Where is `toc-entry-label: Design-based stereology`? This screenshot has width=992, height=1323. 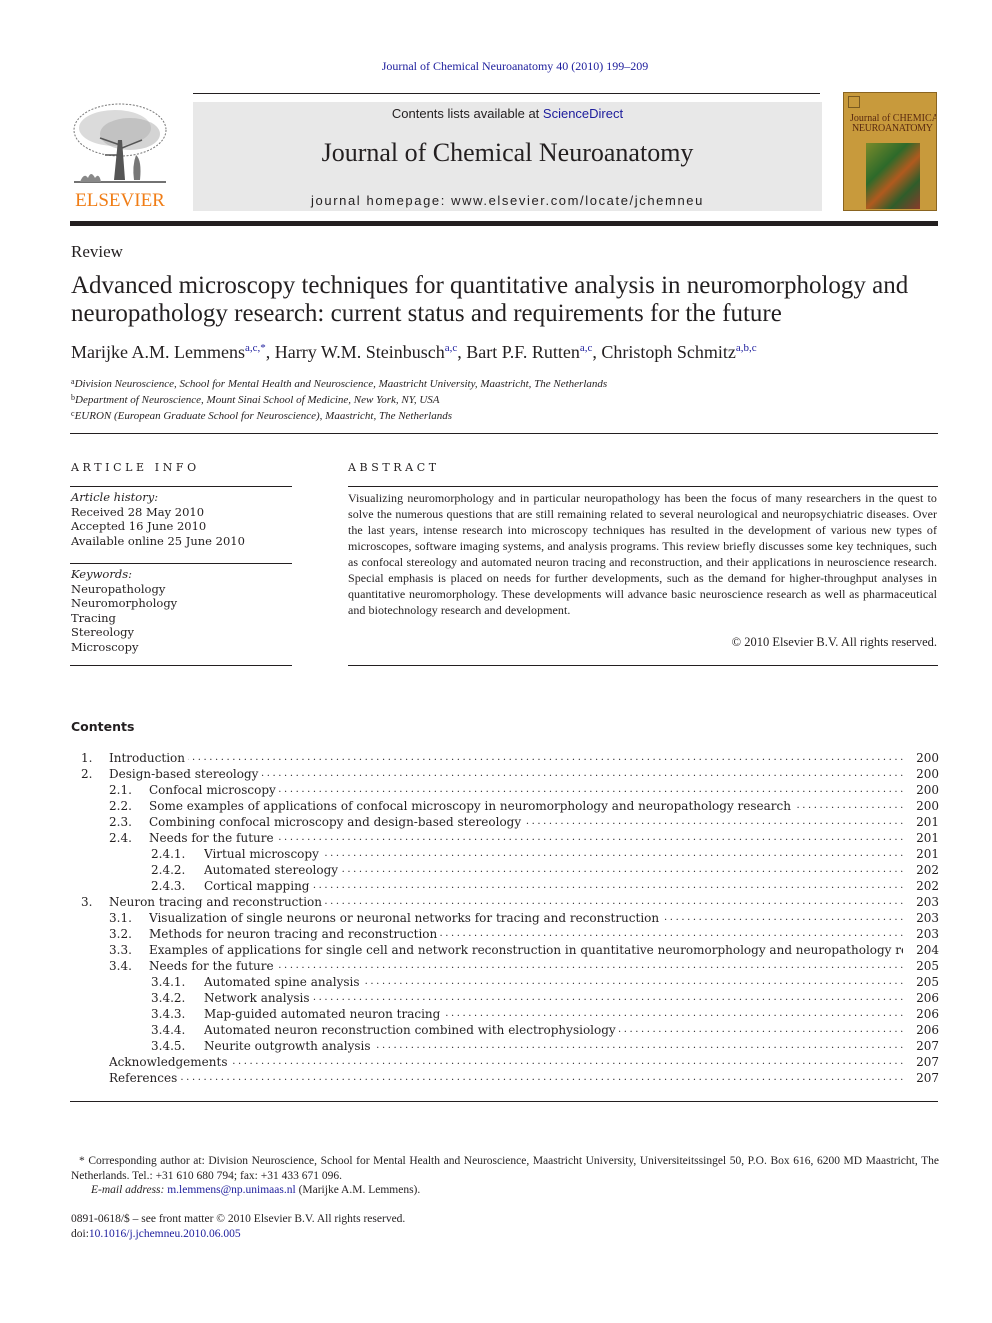
toc-entry-label: Design-based stereology is located at coordinates (506, 774).